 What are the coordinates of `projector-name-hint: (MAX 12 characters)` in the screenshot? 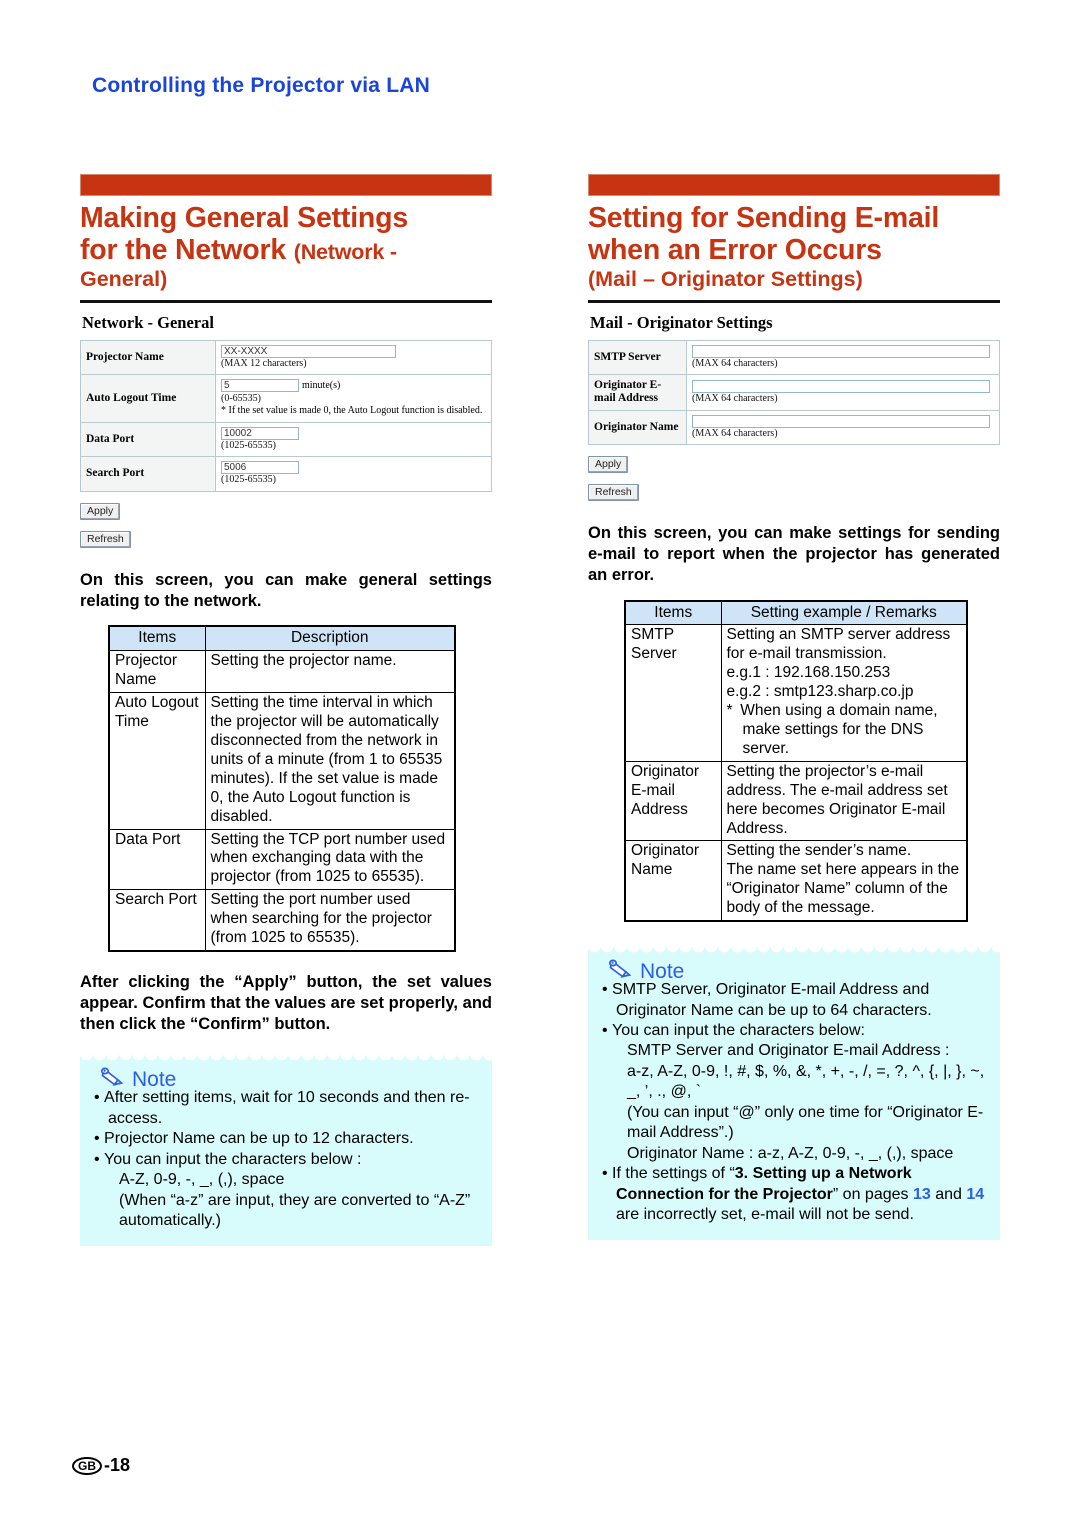 It's located at (264, 363).